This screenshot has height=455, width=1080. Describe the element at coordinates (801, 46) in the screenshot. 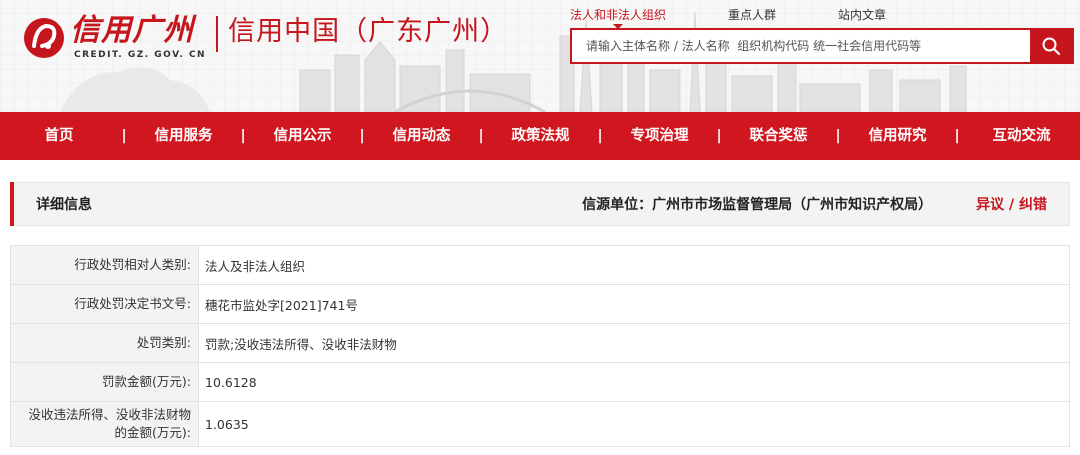

I see `search-input` at that location.